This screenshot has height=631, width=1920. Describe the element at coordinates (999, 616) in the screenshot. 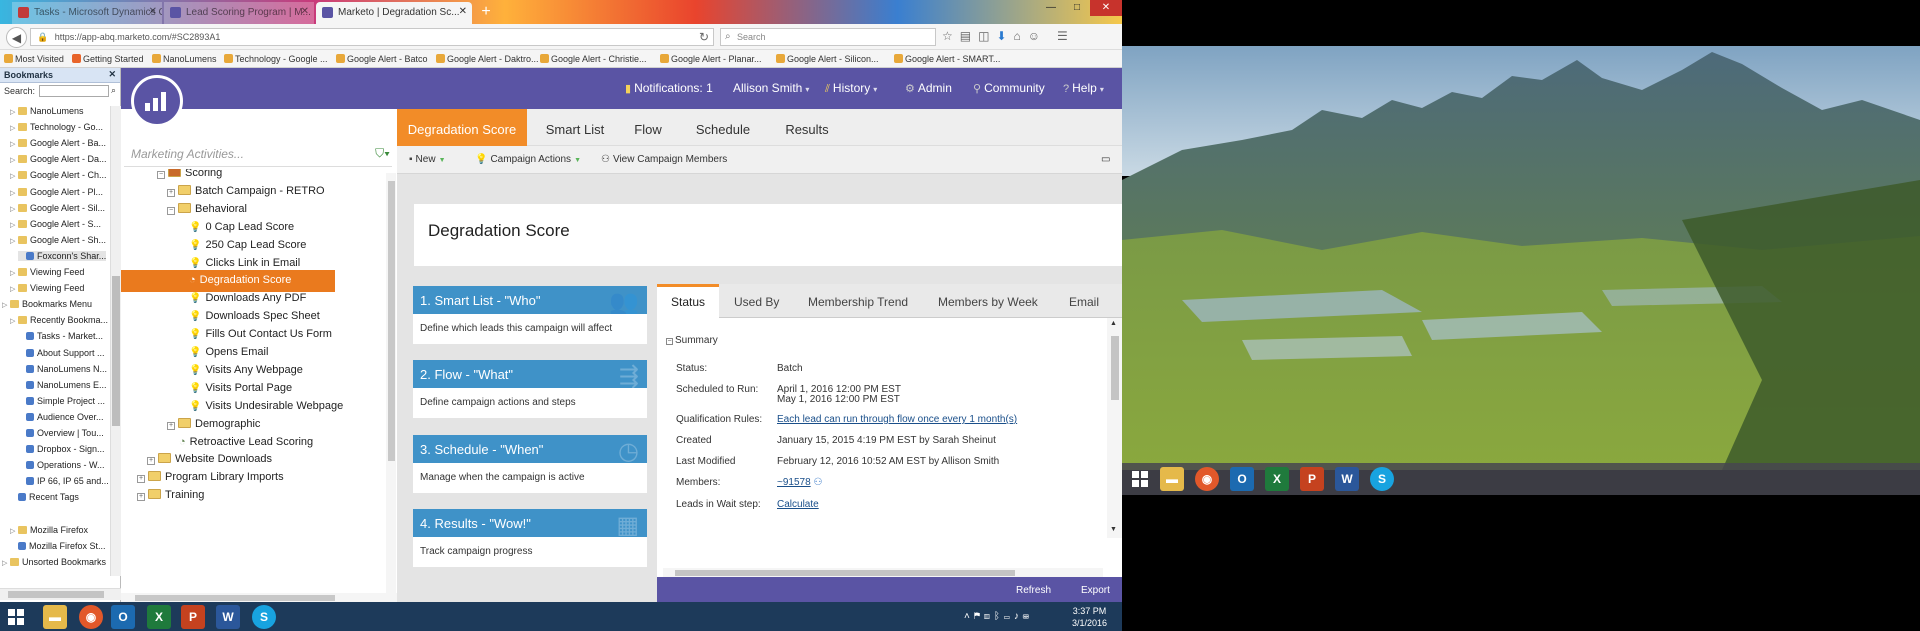

I see `bluetooth-icon: ᛒ` at that location.